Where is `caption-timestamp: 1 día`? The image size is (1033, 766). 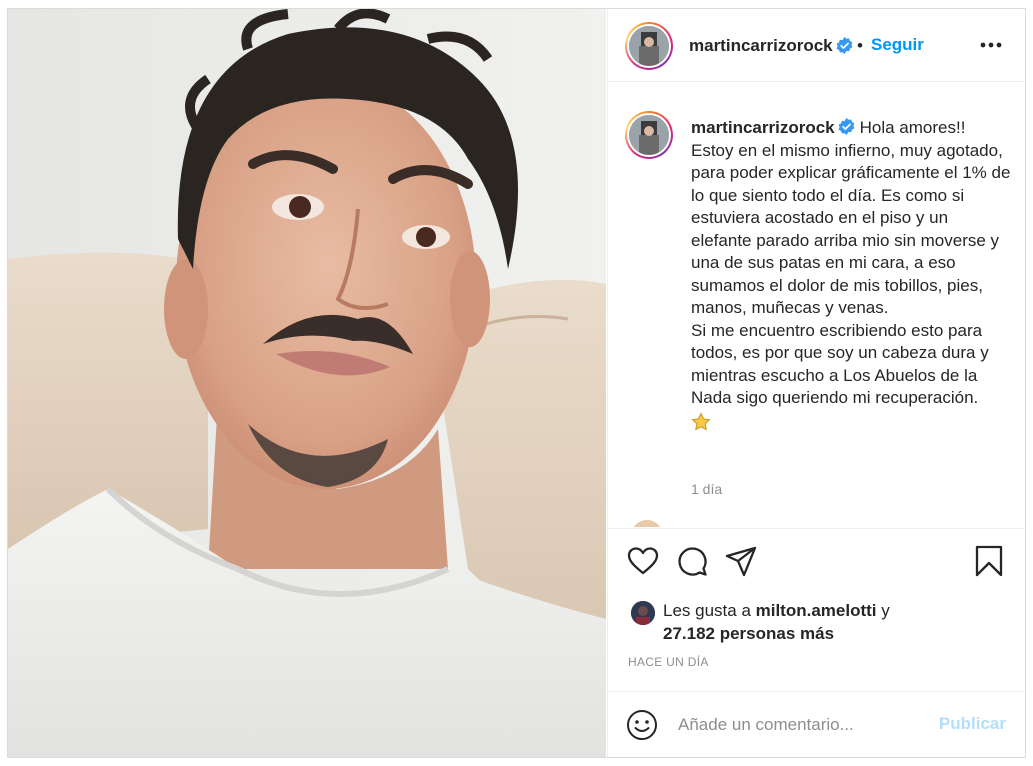 caption-timestamp: 1 día is located at coordinates (707, 489).